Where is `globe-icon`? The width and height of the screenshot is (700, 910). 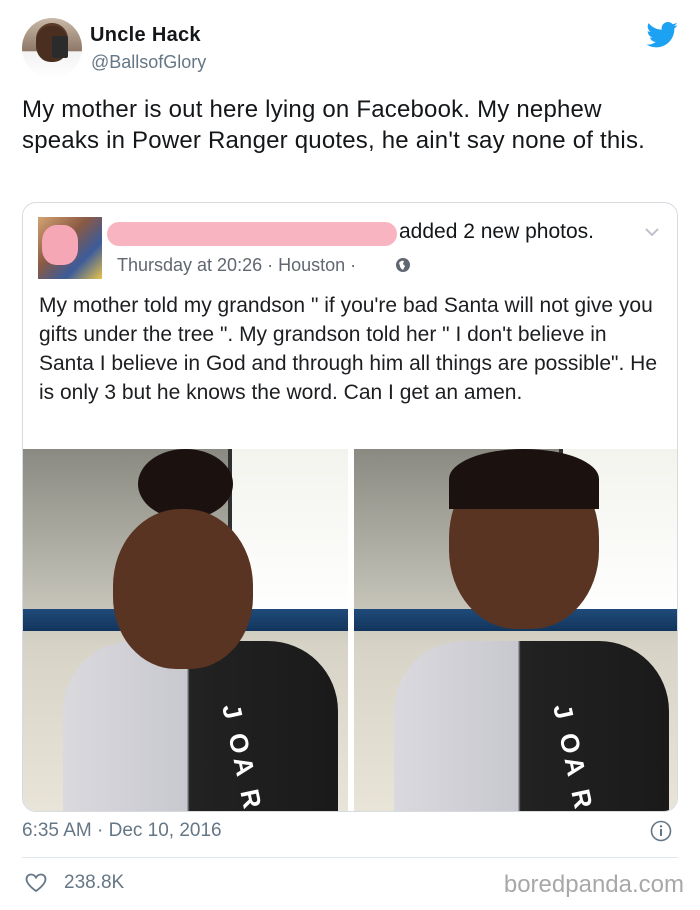
globe-icon is located at coordinates (403, 265).